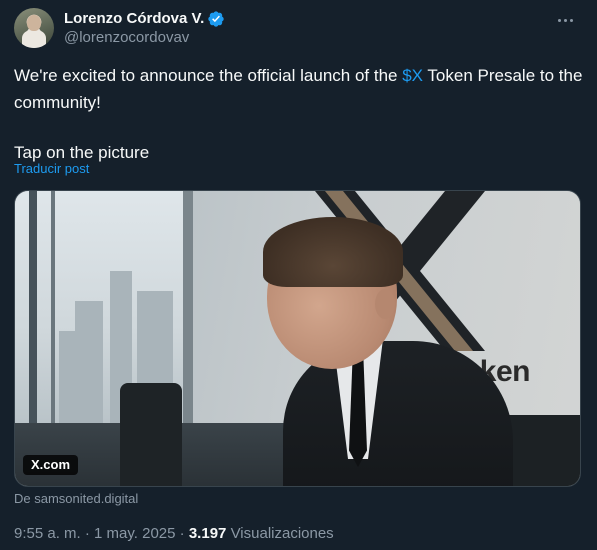 Image resolution: width=597 pixels, height=550 pixels. What do you see at coordinates (333, 252) in the screenshot?
I see `image-person-hair` at bounding box center [333, 252].